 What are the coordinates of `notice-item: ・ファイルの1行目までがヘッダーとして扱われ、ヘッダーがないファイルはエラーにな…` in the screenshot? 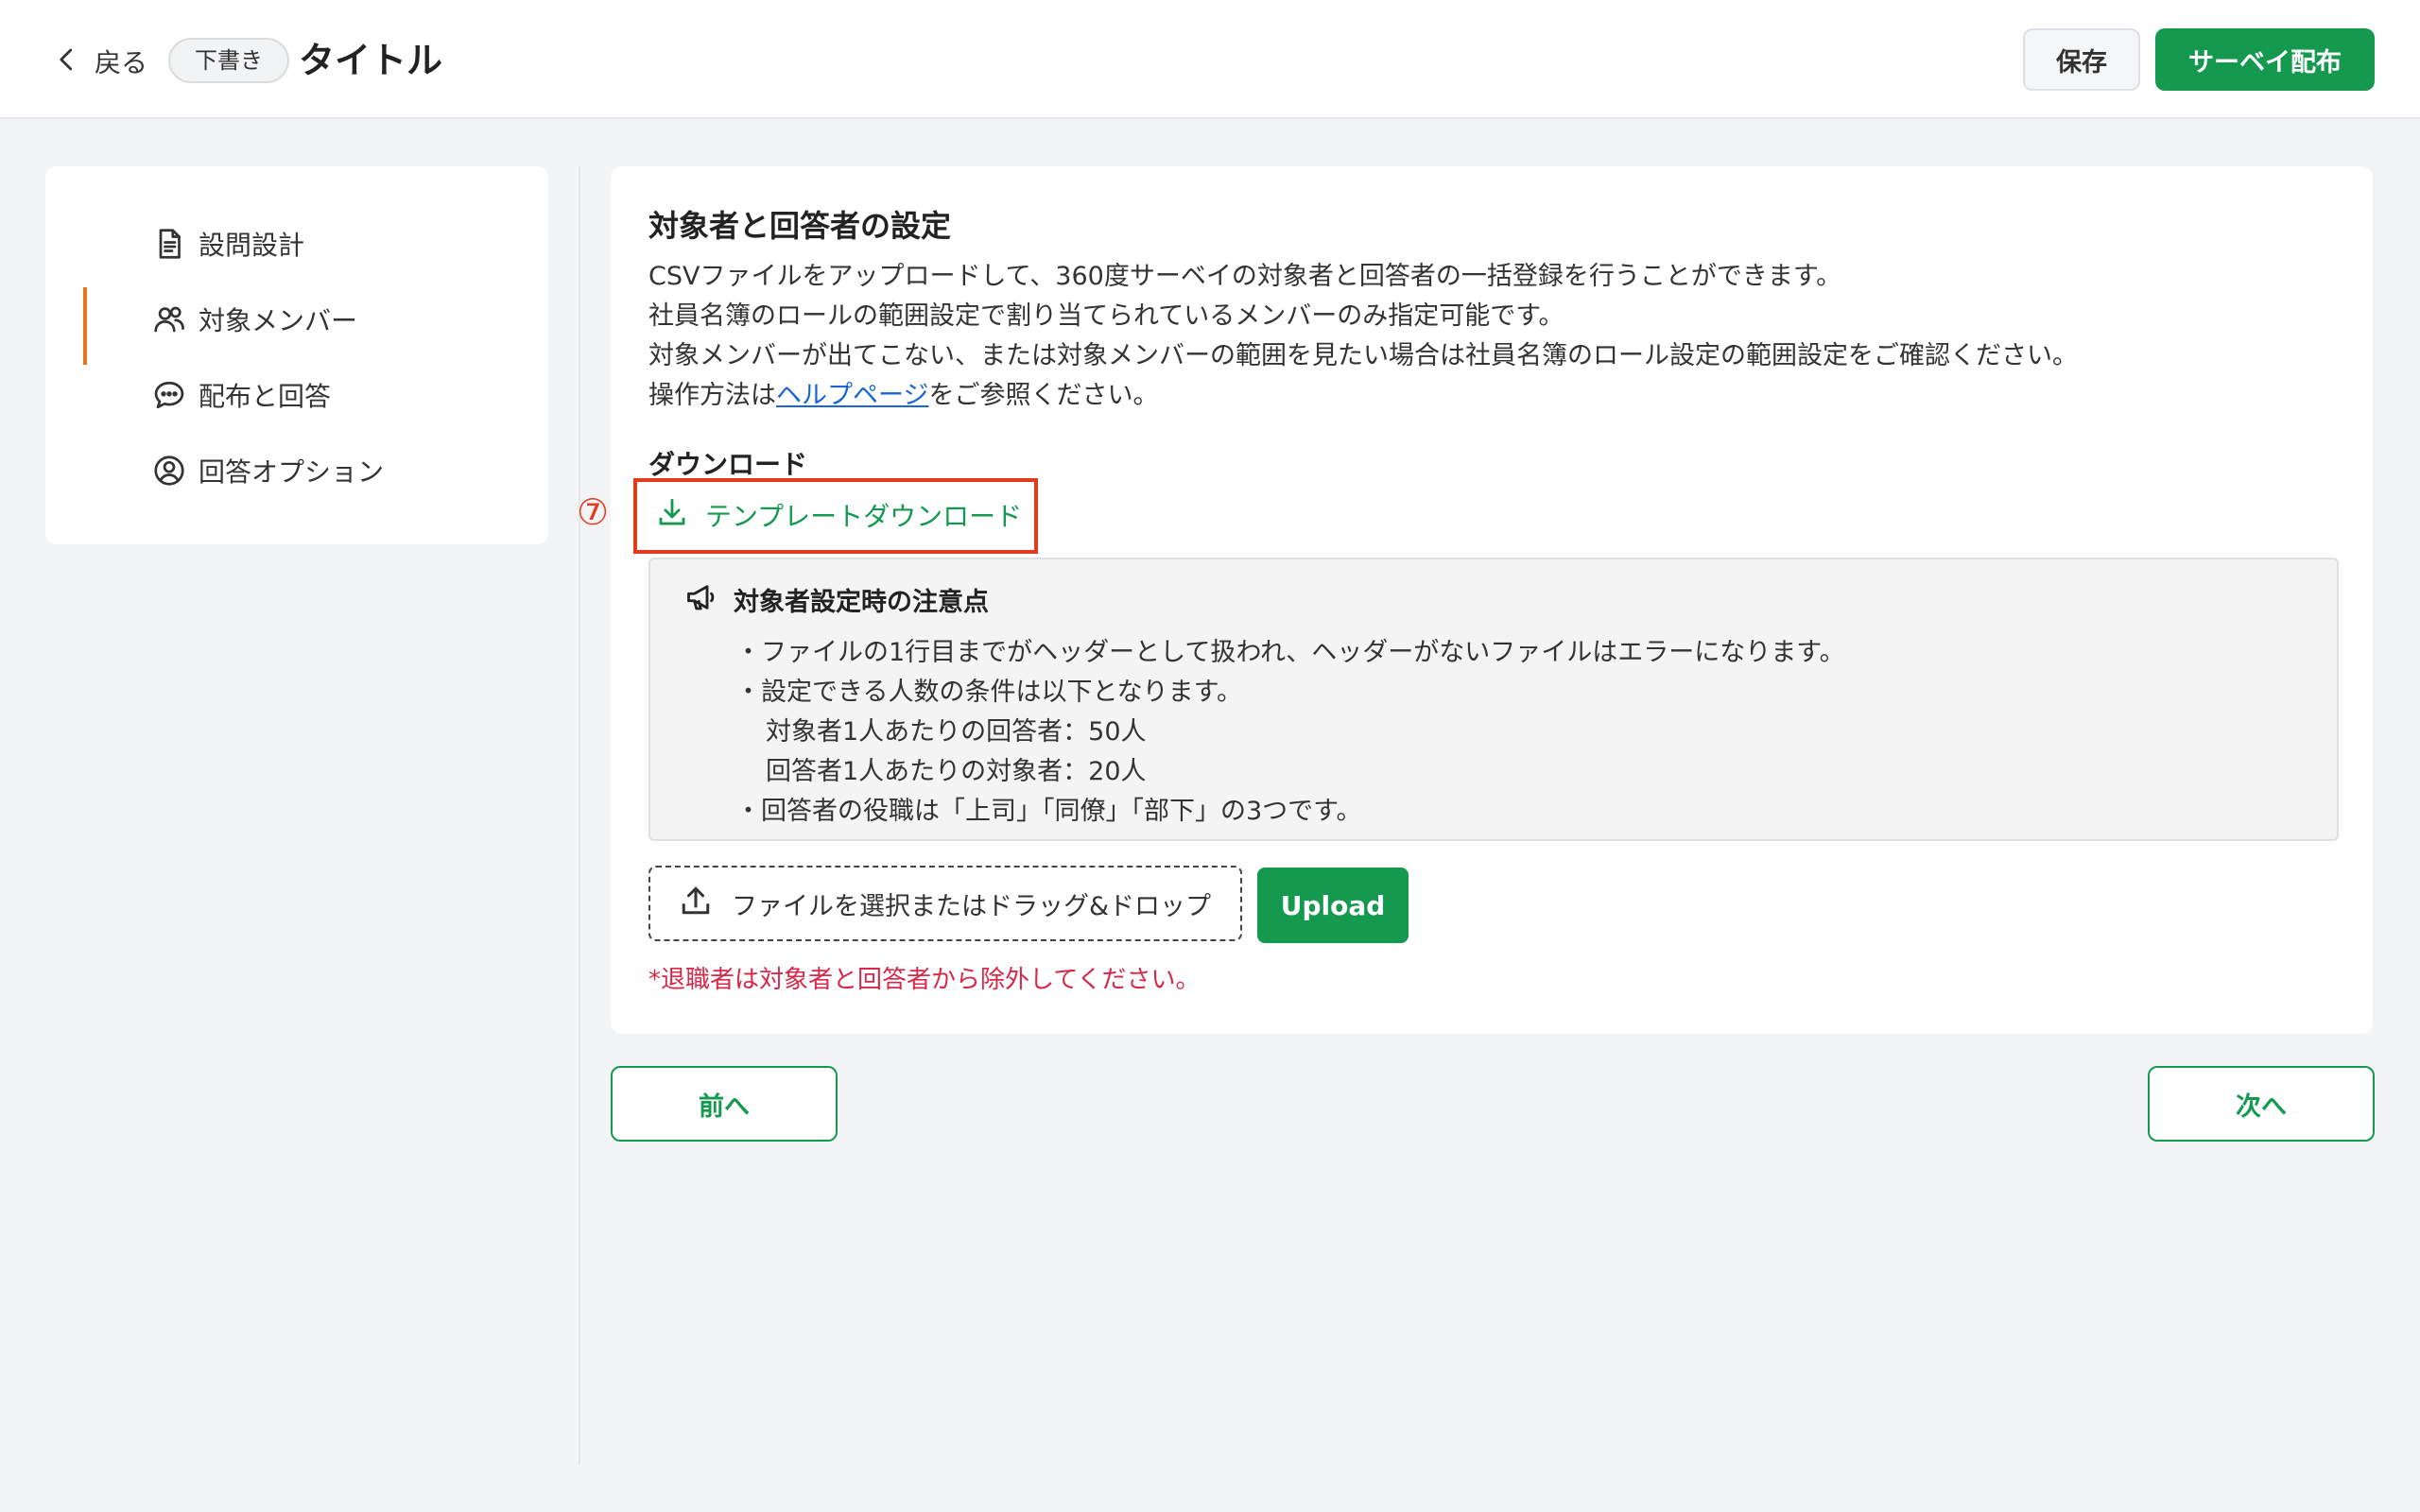 It's located at (1290, 652).